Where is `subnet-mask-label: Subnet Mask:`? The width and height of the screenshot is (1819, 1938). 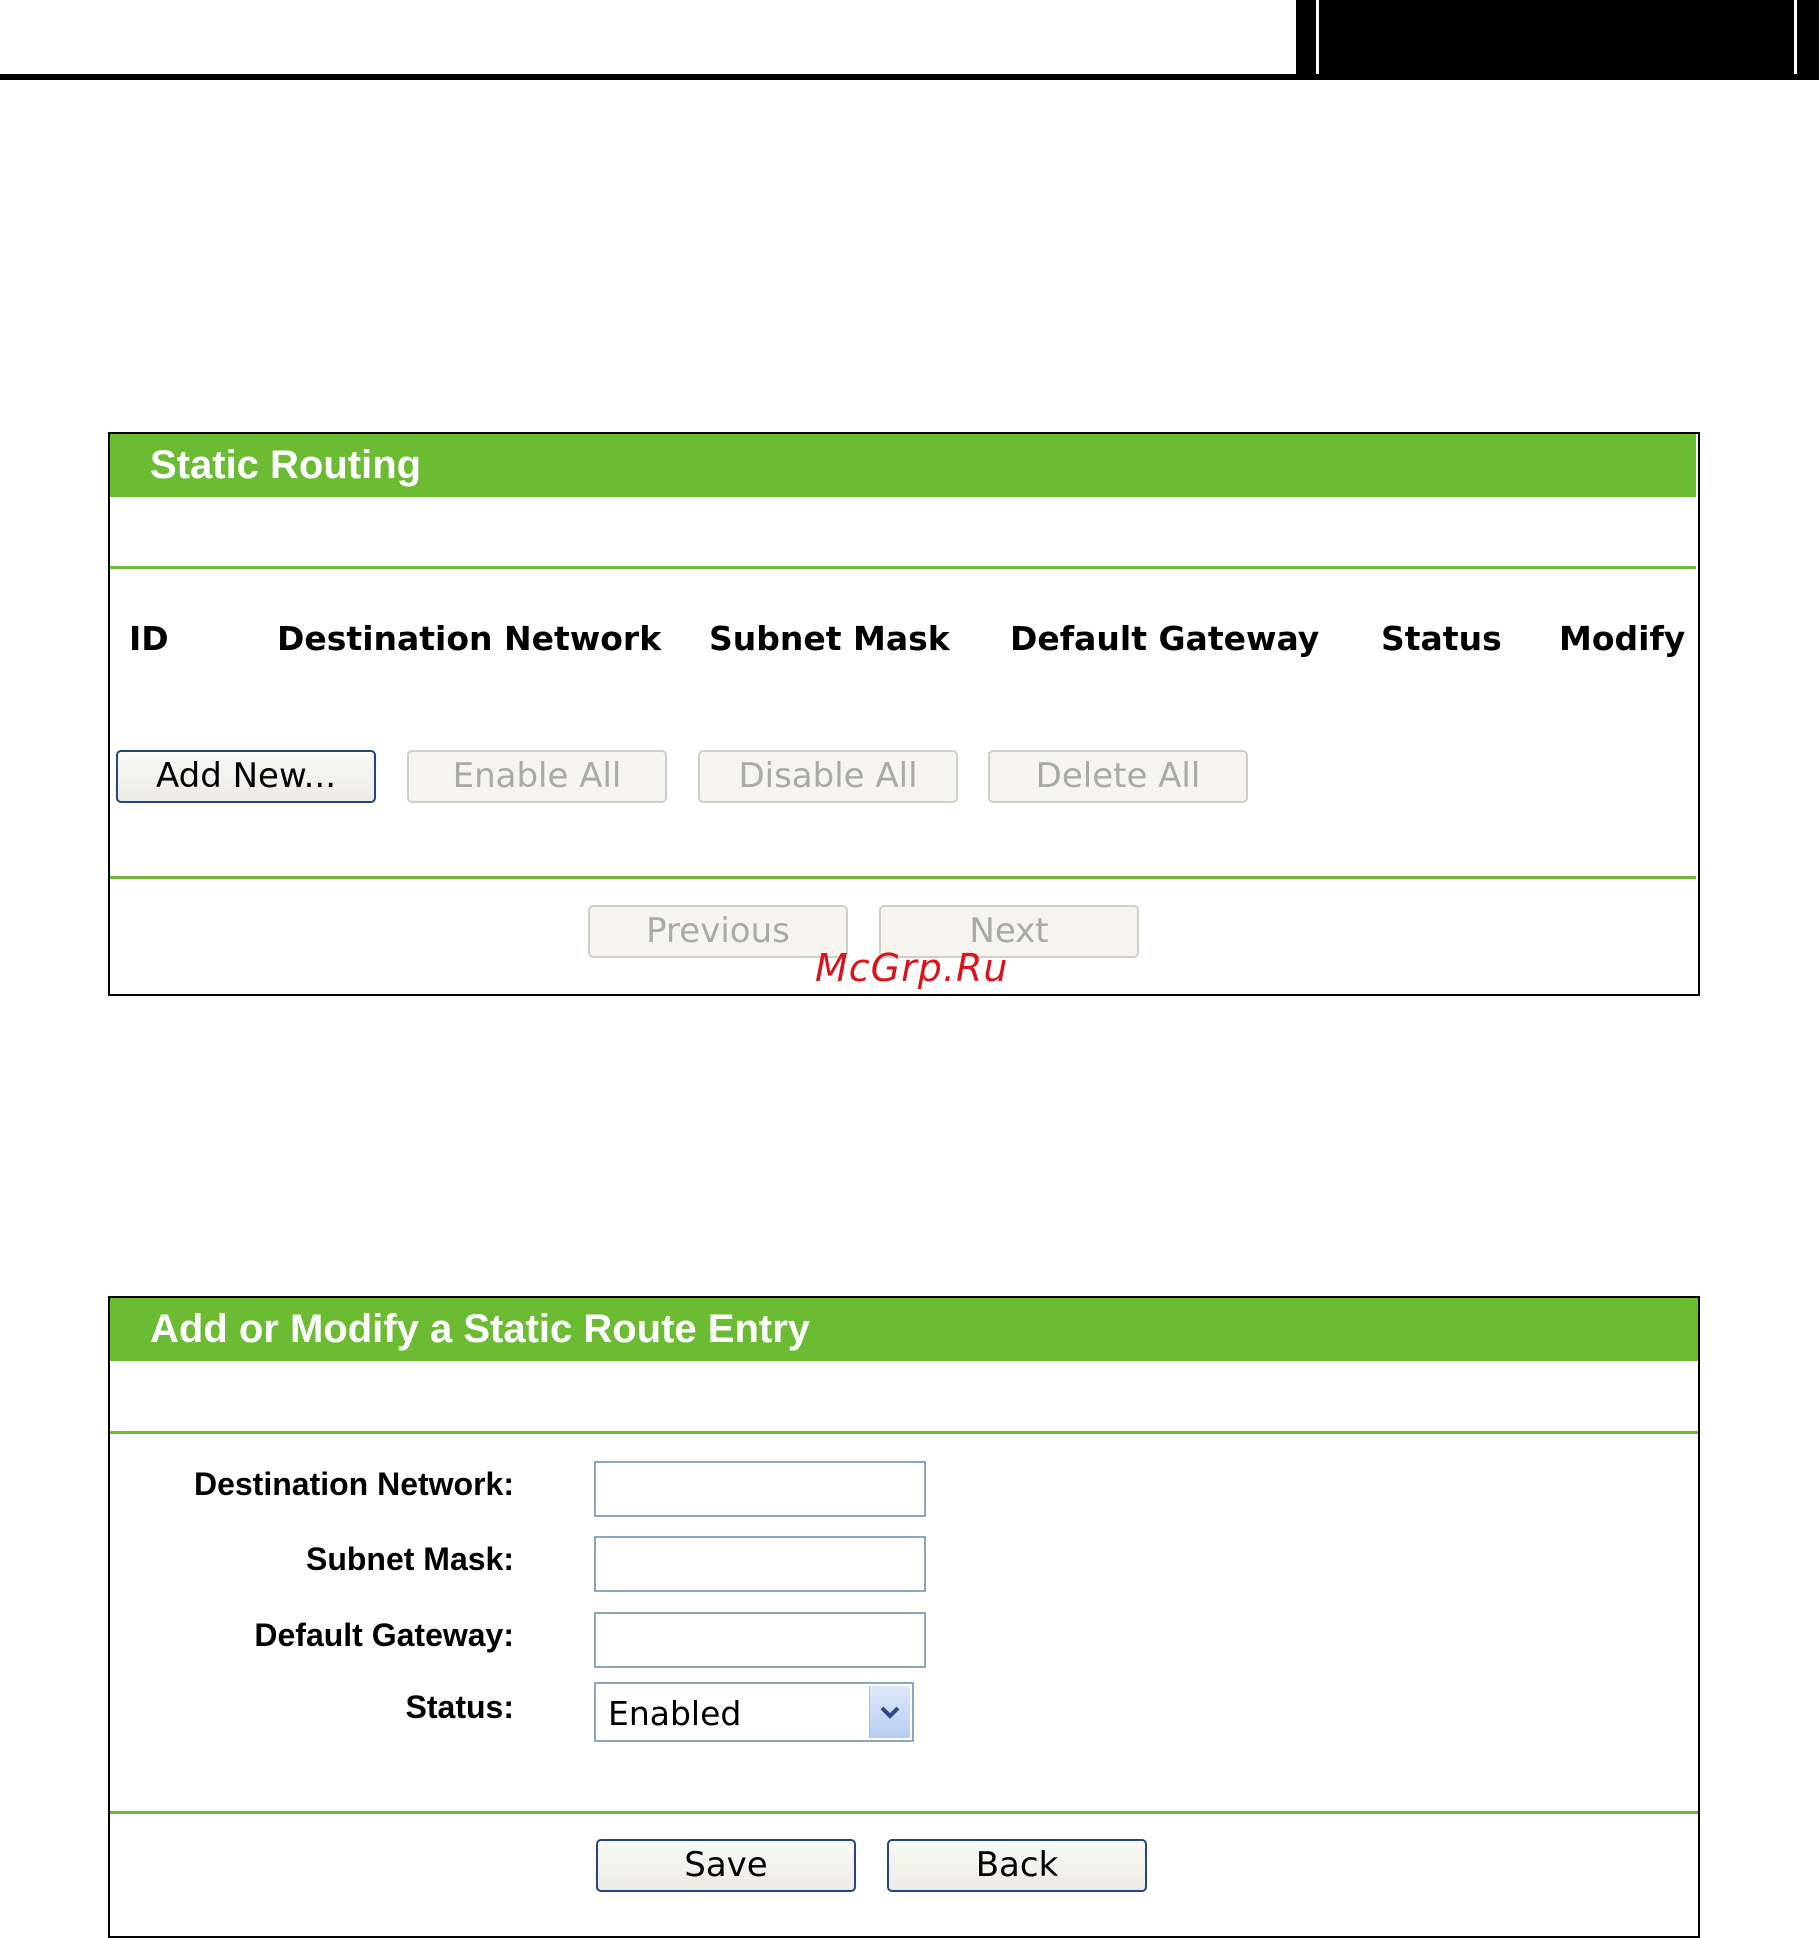 subnet-mask-label: Subnet Mask: is located at coordinates (409, 1559).